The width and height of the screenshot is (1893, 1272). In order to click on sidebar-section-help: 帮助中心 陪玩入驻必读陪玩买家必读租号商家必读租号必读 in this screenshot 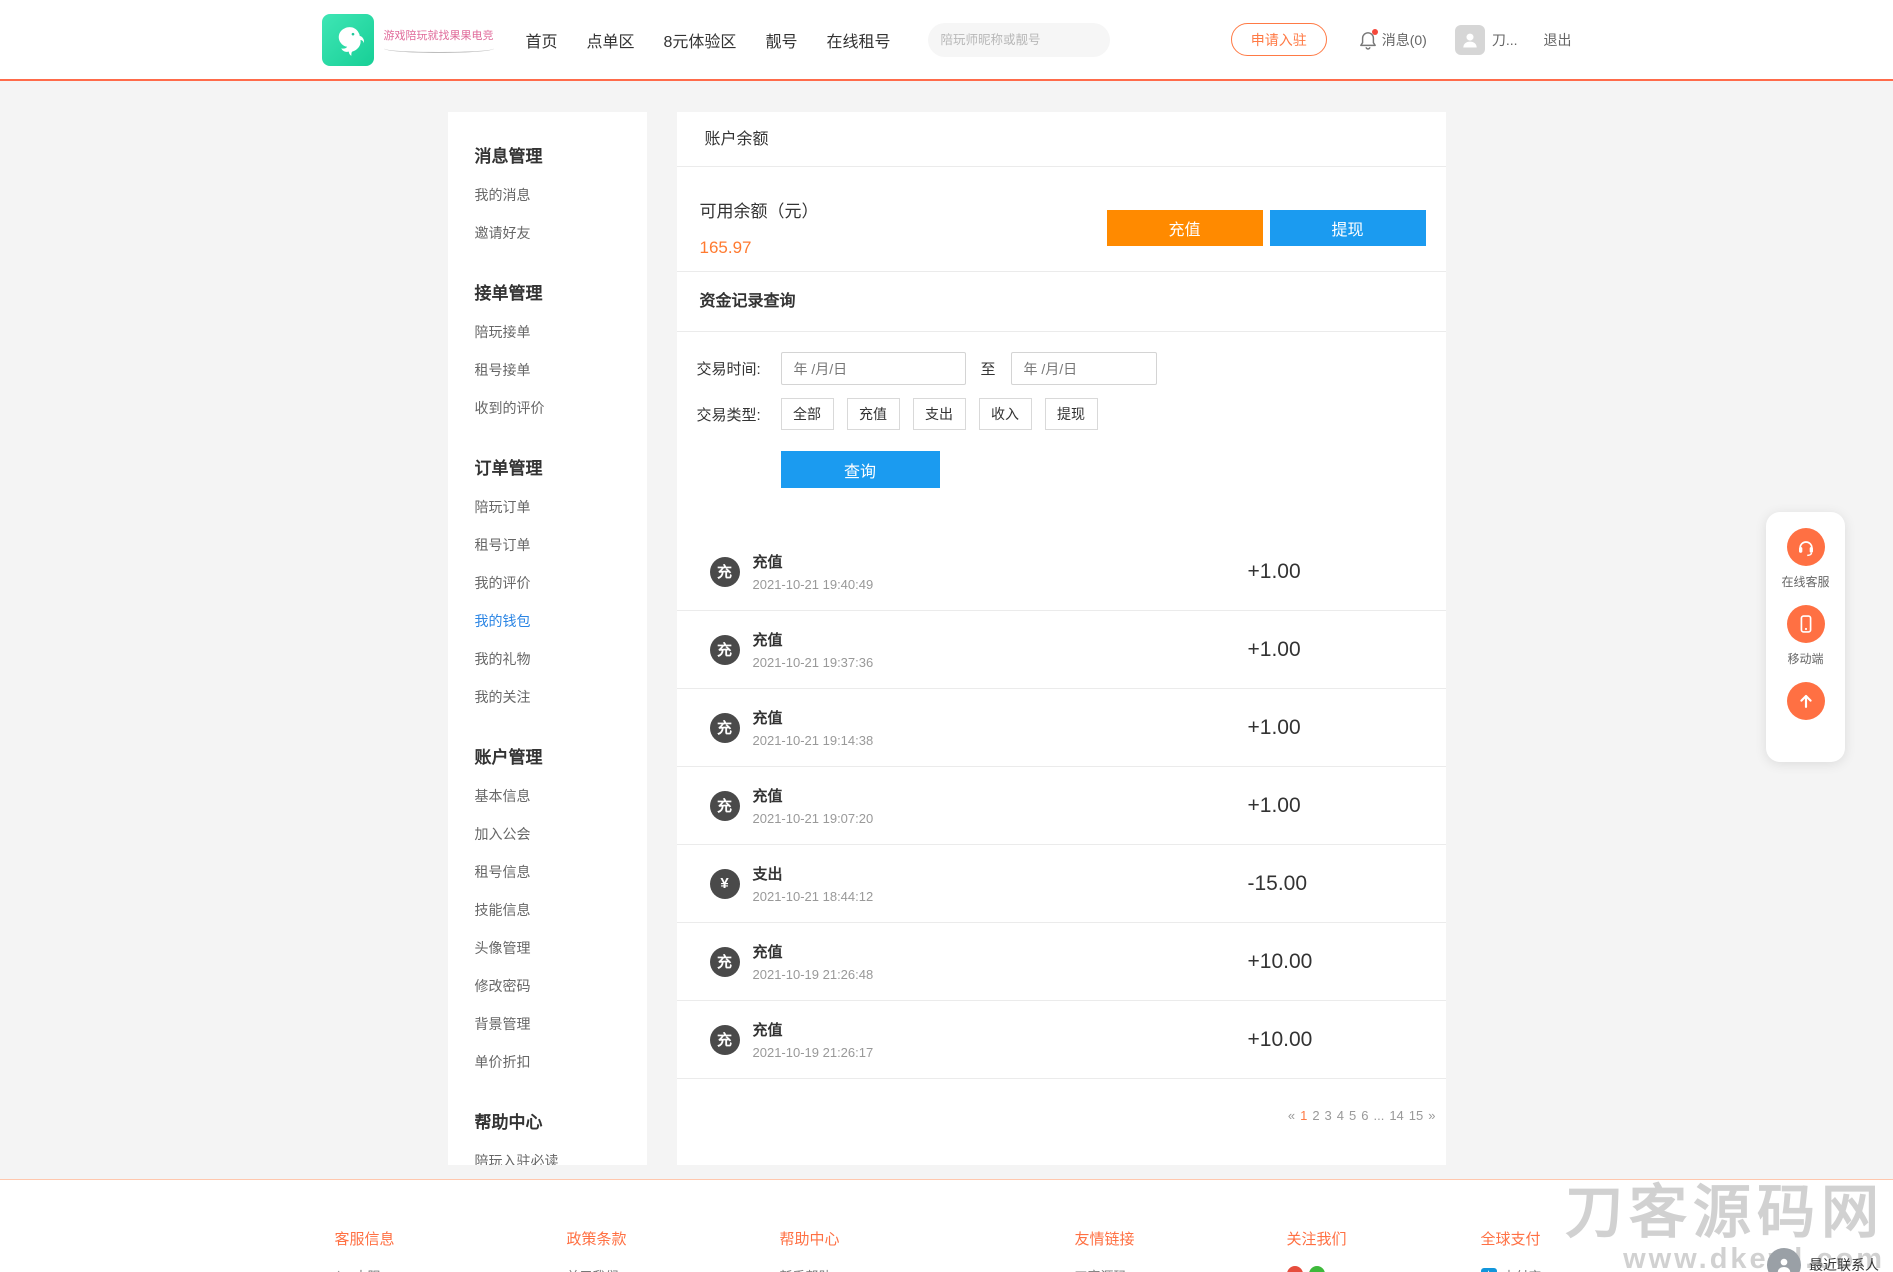, I will do `click(556, 1136)`.